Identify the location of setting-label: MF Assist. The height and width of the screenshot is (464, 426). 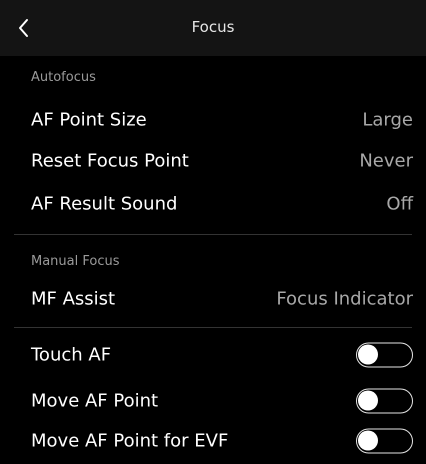
(73, 299).